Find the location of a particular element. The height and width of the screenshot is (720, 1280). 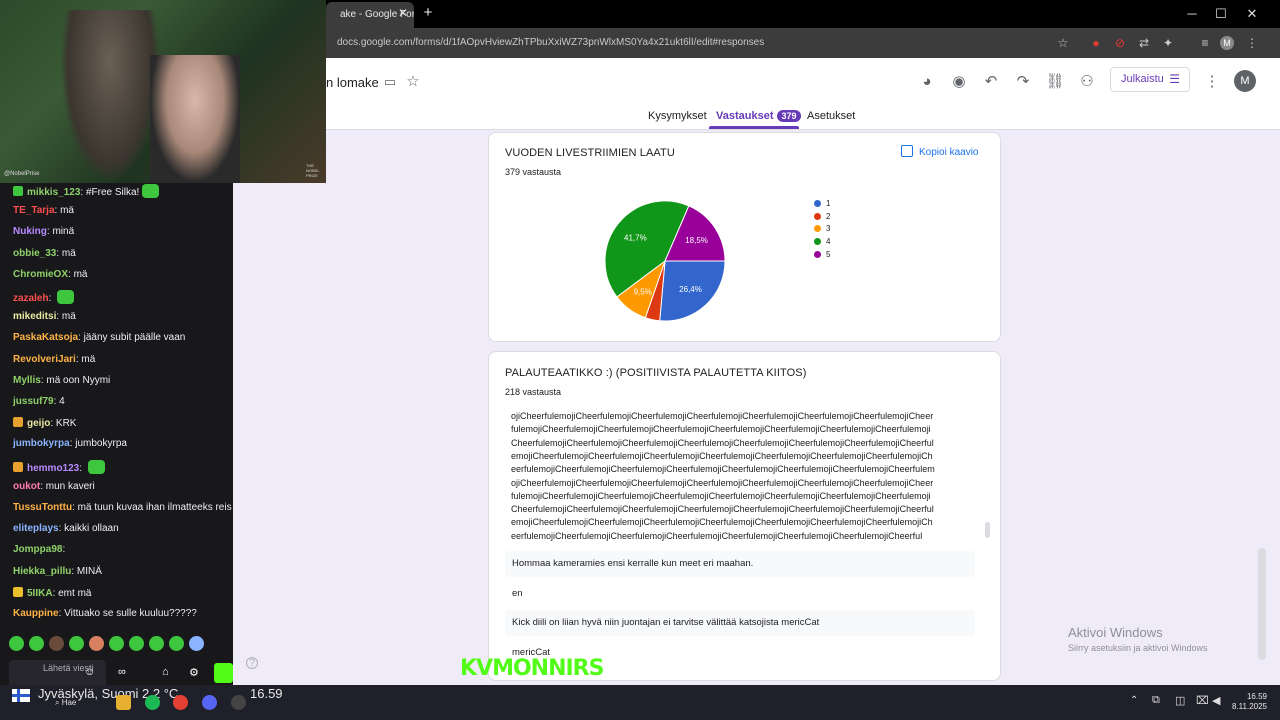

chat-username: PaskaKatsoja is located at coordinates (45, 337).